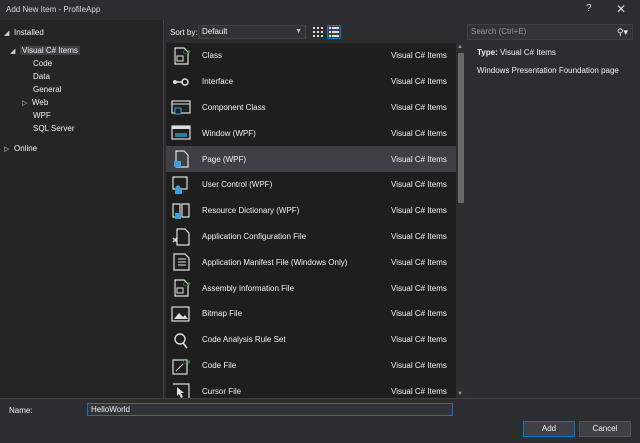 The height and width of the screenshot is (443, 640). Describe the element at coordinates (181, 82) in the screenshot. I see `interface-icon` at that location.